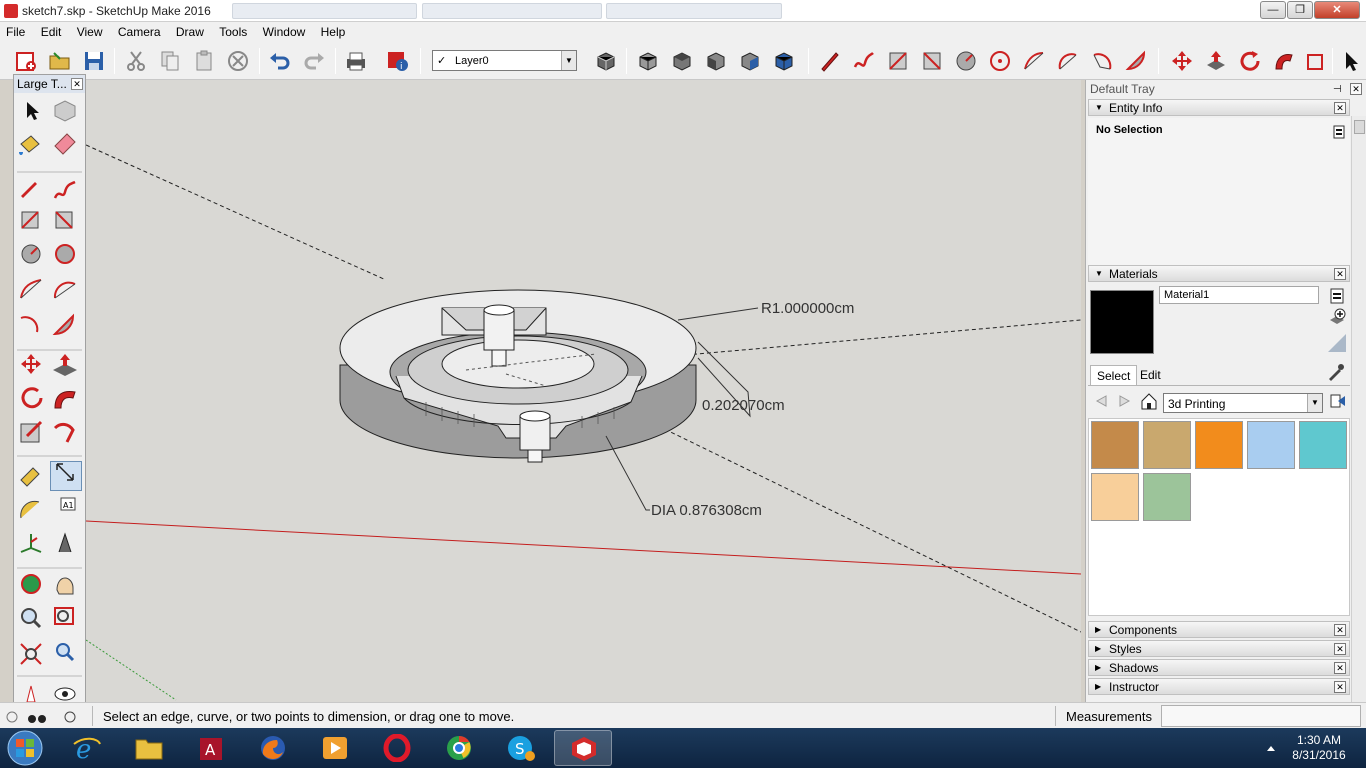  I want to click on menu-camera: Camera, so click(139, 30).